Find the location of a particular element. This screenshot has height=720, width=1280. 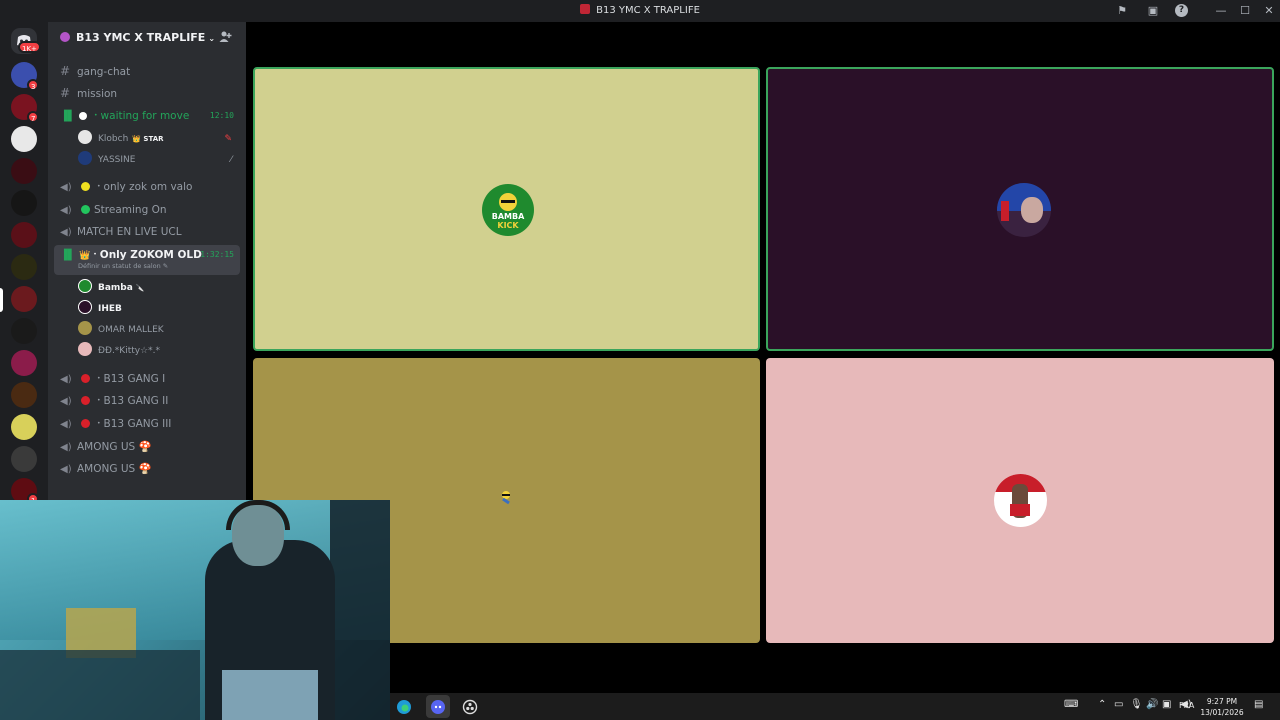

channel-status-hint: Définir un statut de salon ✎ is located at coordinates (123, 266).